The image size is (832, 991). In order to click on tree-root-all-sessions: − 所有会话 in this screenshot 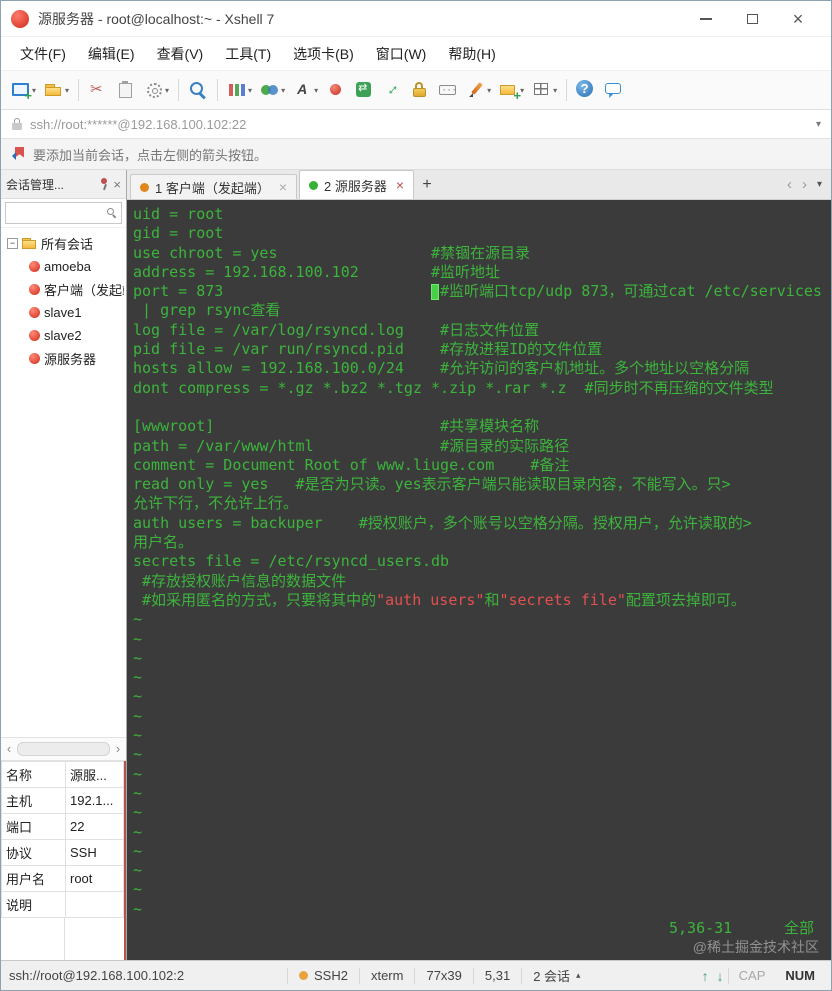, I will do `click(63, 243)`.